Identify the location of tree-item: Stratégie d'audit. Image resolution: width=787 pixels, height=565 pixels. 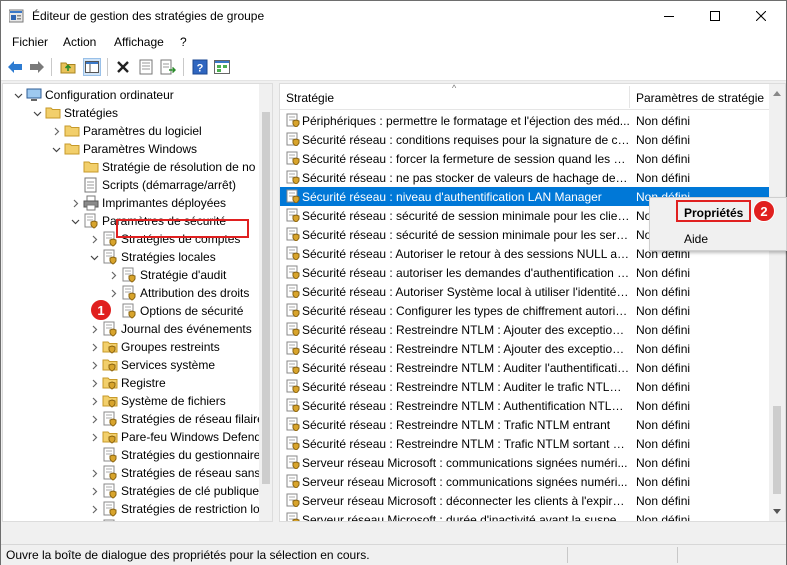
(165, 275).